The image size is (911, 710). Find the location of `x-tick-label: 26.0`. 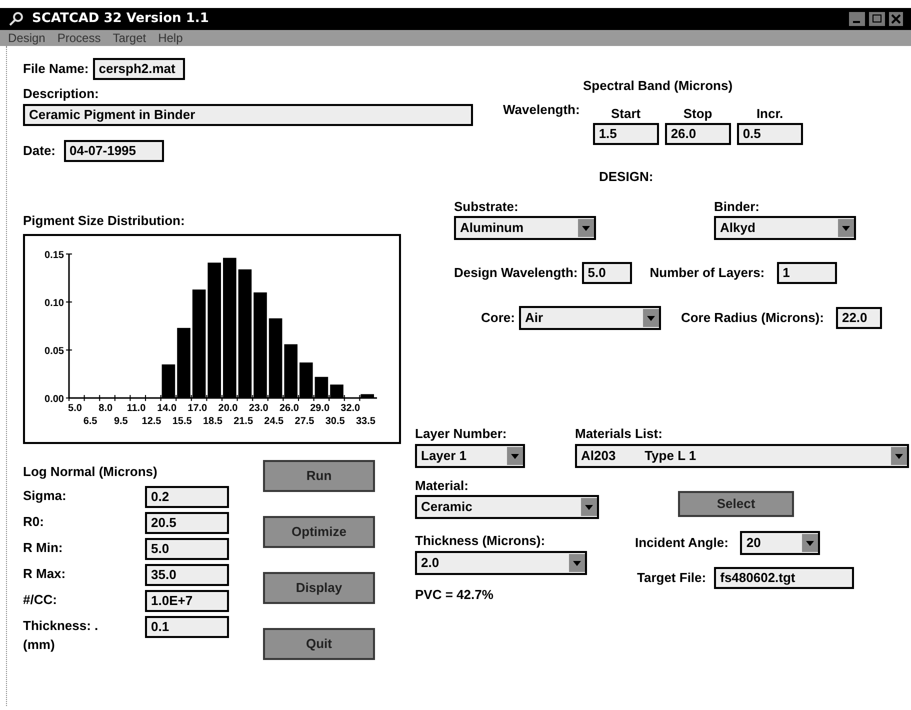

x-tick-label: 26.0 is located at coordinates (289, 408).